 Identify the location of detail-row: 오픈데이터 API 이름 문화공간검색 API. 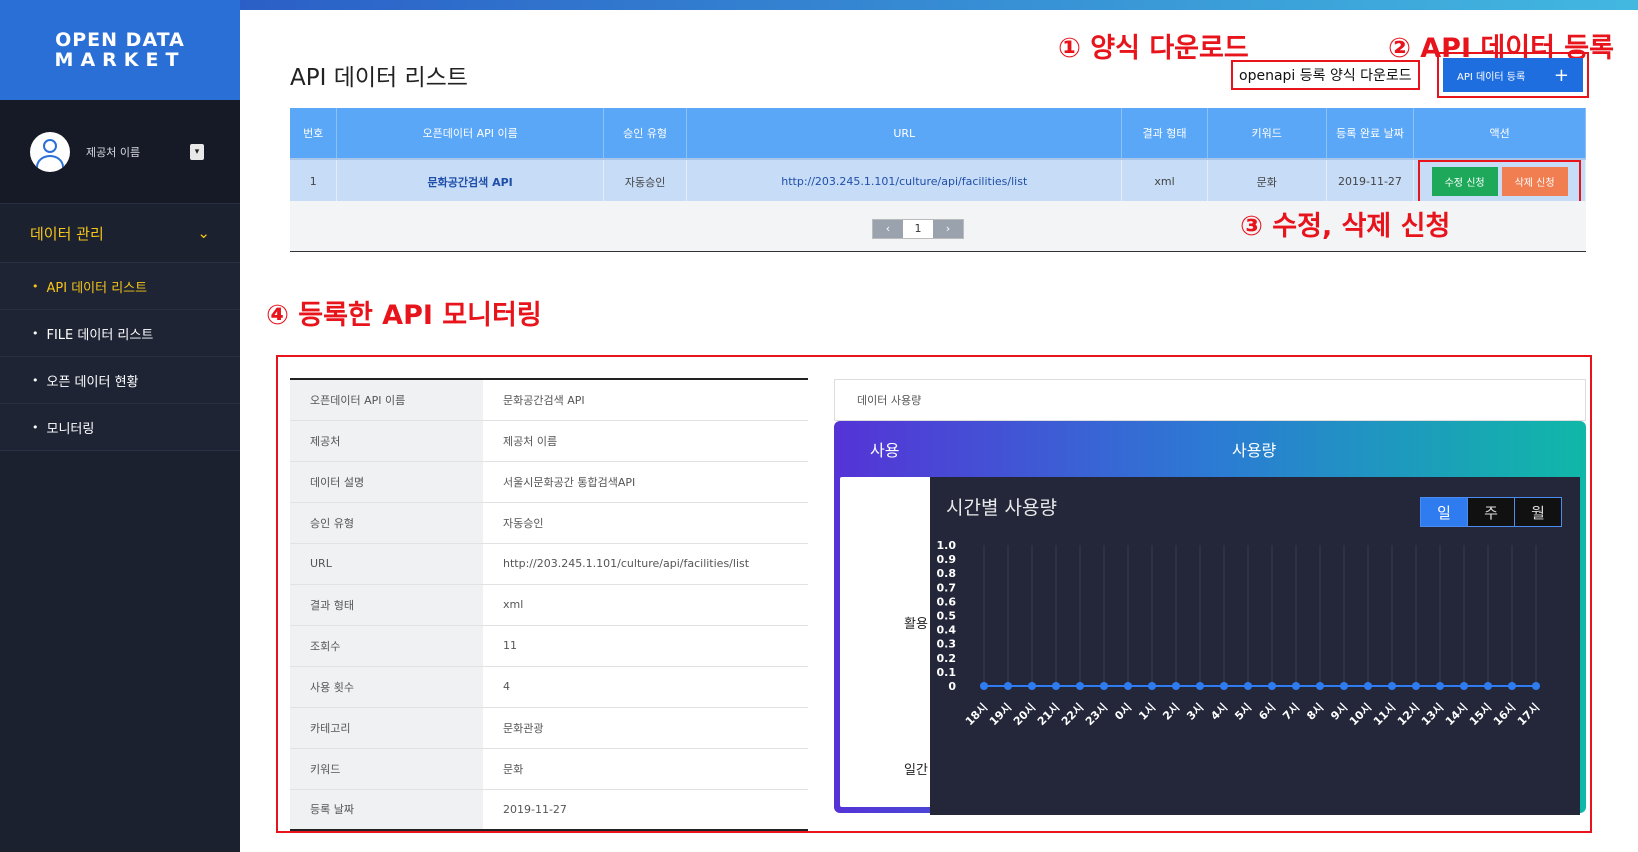
(549, 399).